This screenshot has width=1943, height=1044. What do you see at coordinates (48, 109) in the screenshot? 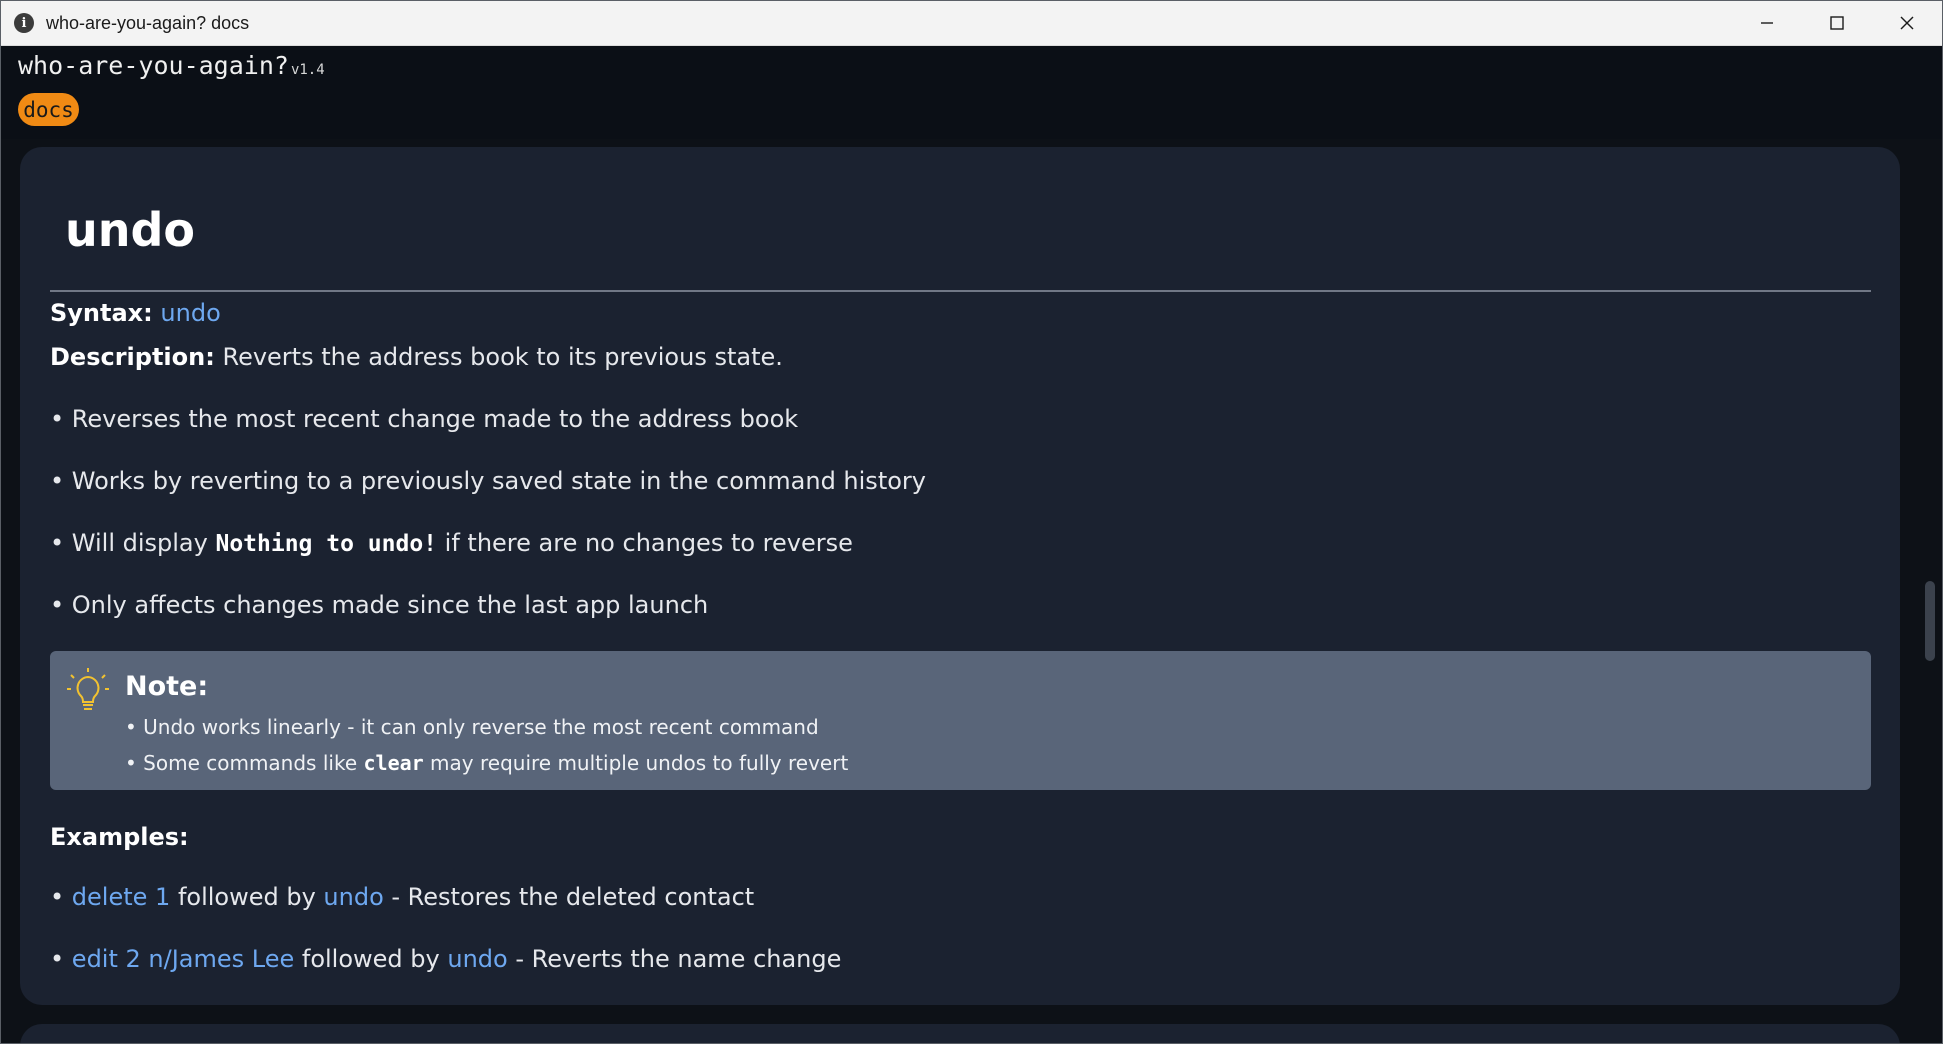
I see `tab-docs: docs` at bounding box center [48, 109].